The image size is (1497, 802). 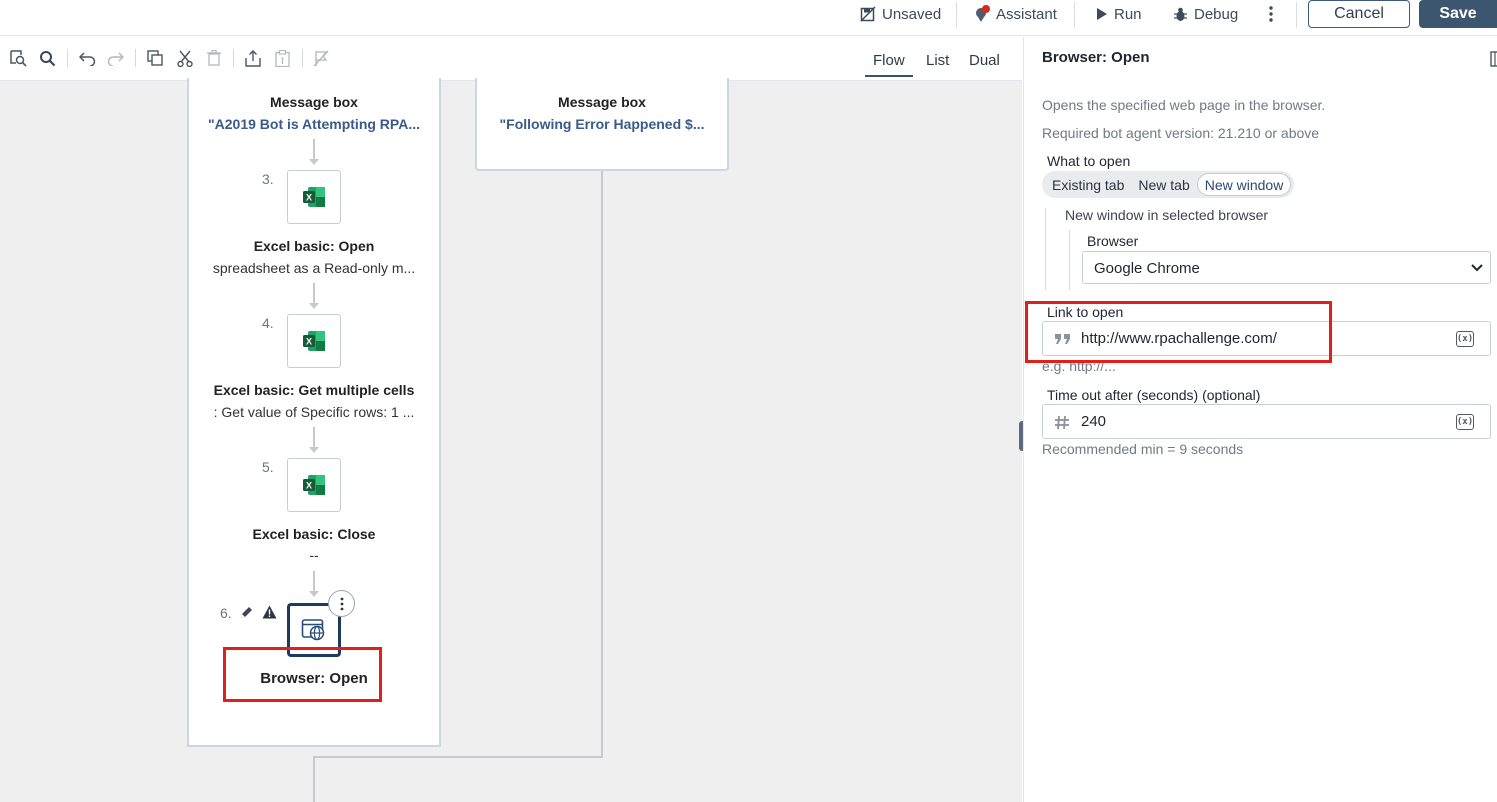 I want to click on play-icon, so click(x=1102, y=14).